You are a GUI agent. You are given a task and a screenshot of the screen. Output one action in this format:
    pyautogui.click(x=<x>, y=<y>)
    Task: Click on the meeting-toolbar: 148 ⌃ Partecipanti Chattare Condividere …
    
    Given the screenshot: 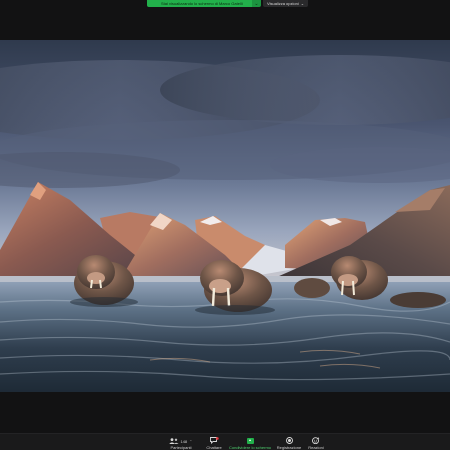 What is the action you would take?
    pyautogui.click(x=225, y=441)
    